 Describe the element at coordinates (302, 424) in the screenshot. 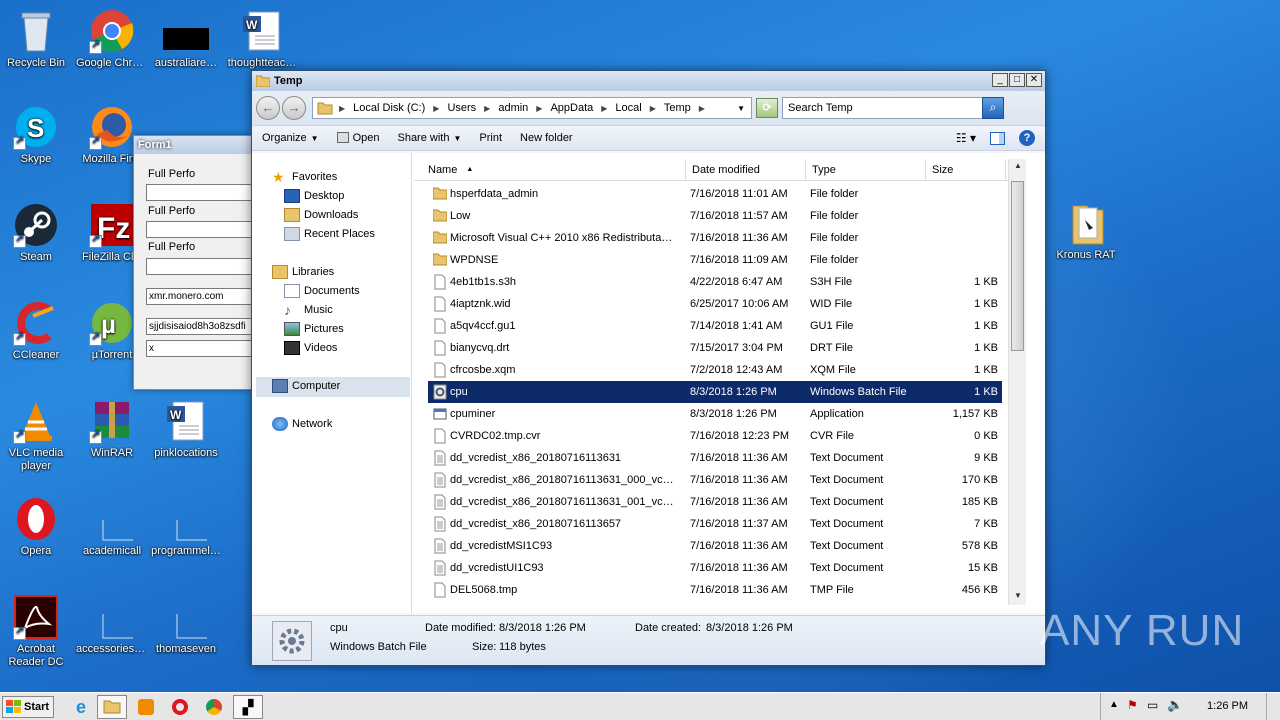

I see `nav-network: Network` at that location.